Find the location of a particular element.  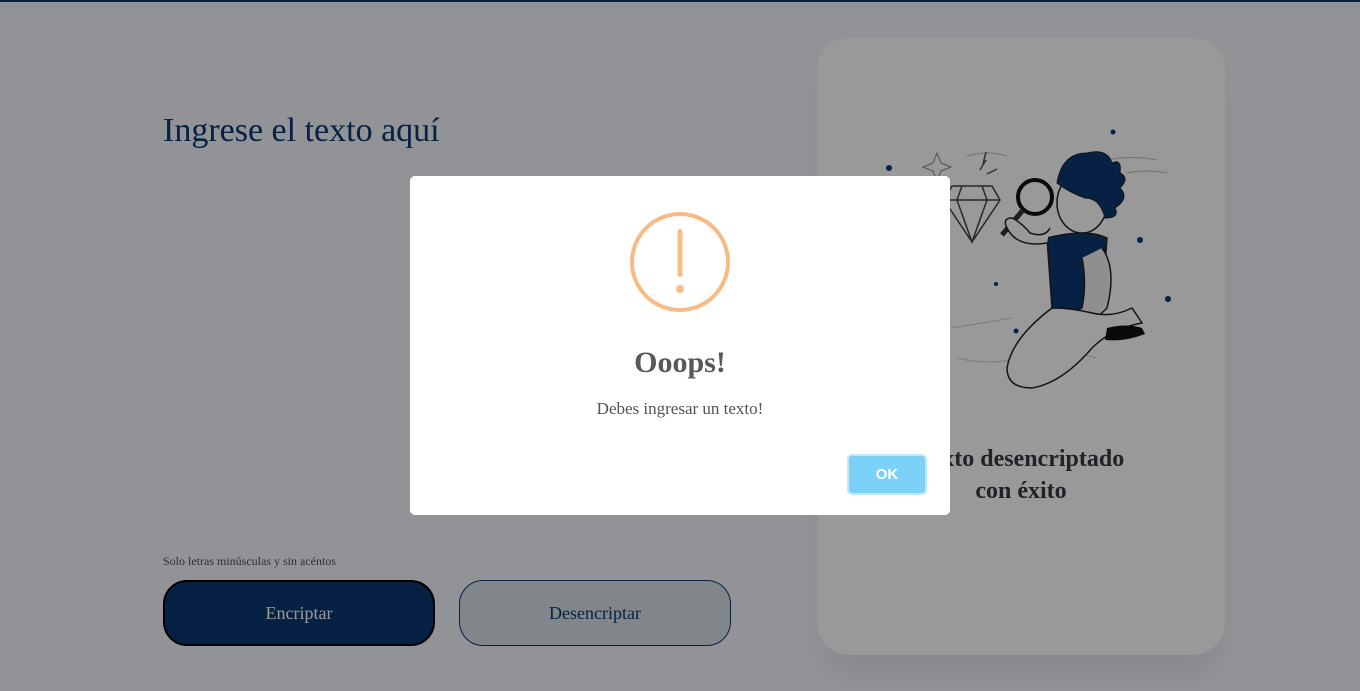

modal-text: Debes ingresar un texto! is located at coordinates (680, 408).